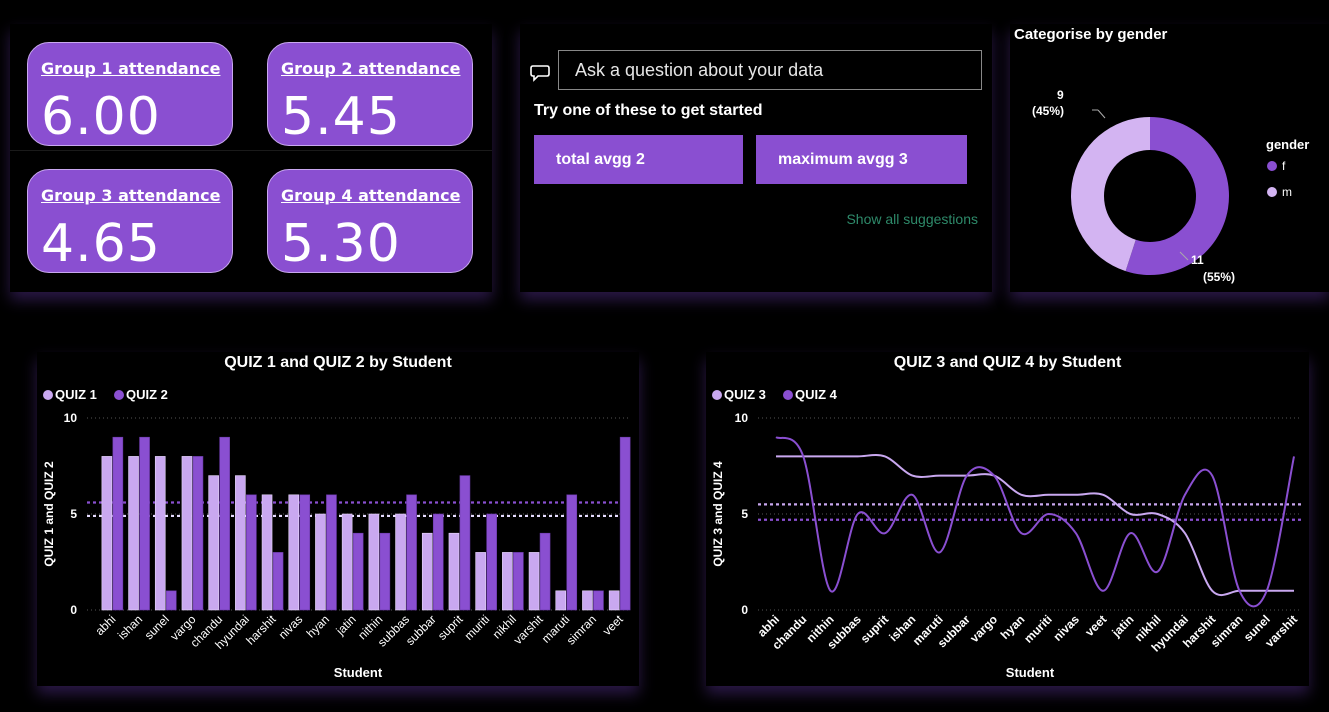 This screenshot has height=712, width=1329. What do you see at coordinates (507, 581) in the screenshot?
I see `bar-quiz-1-nikhil` at bounding box center [507, 581].